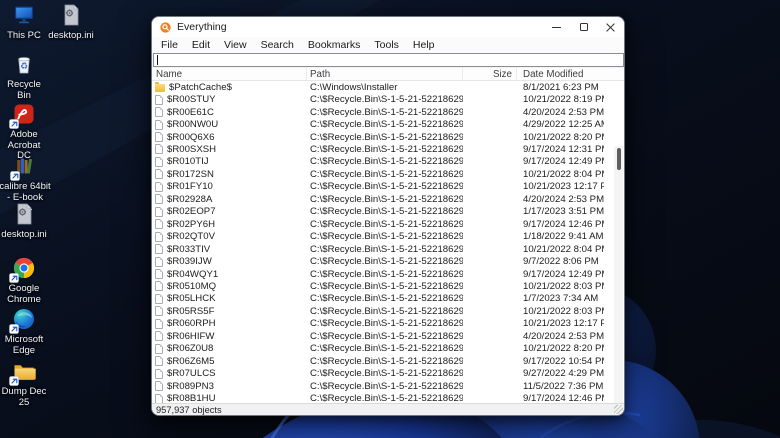 The image size is (780, 438). Describe the element at coordinates (563, 398) in the screenshot. I see `cell-date-modified: 9/17/2024 12:46 PM` at that location.